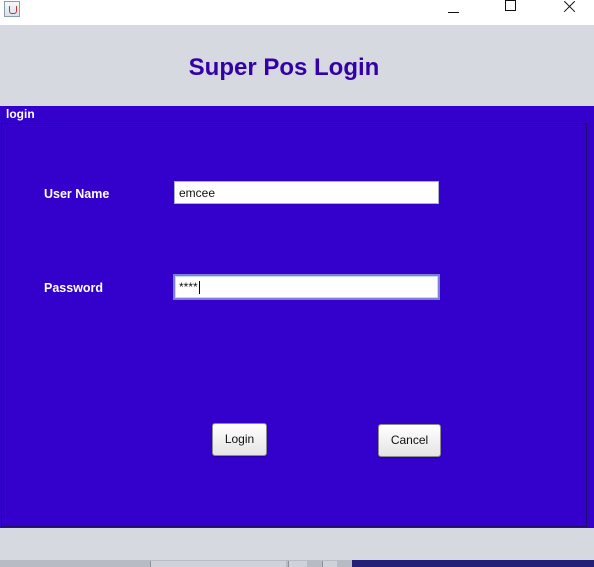 This screenshot has width=594, height=567. Describe the element at coordinates (77, 194) in the screenshot. I see `username-label: User Name` at that location.